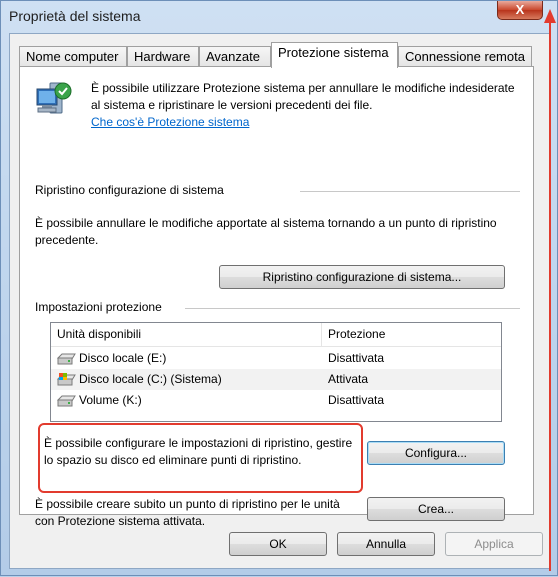 The height and width of the screenshot is (577, 558). What do you see at coordinates (54, 98) in the screenshot?
I see `system-protection-icon` at bounding box center [54, 98].